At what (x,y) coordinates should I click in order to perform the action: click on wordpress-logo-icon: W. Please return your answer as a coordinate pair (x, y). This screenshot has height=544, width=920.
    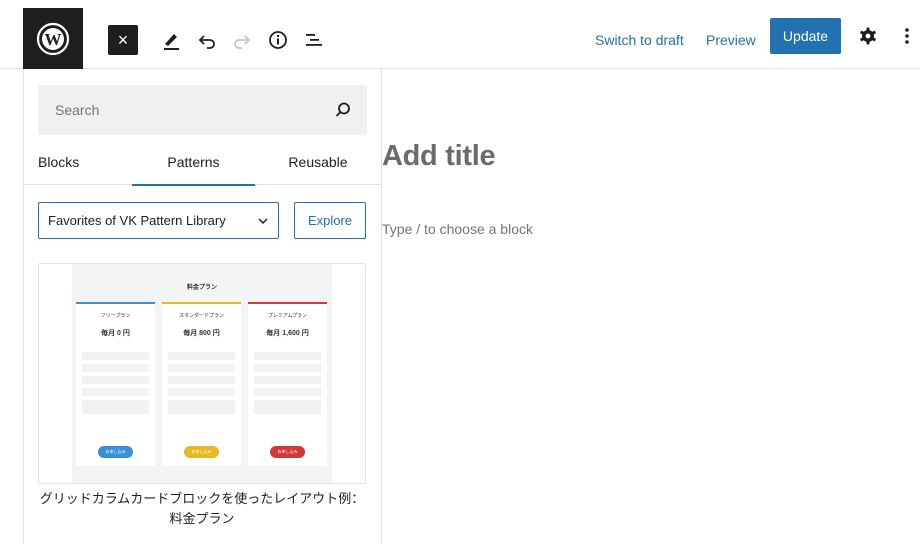
    Looking at the image, I should click on (53, 38).